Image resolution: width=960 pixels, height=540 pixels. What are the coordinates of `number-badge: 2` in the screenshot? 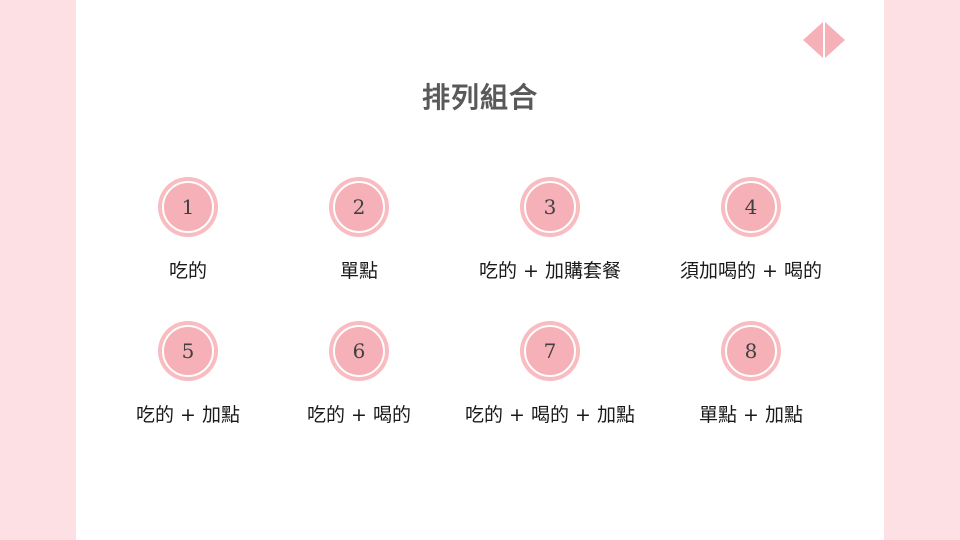 It's located at (359, 207).